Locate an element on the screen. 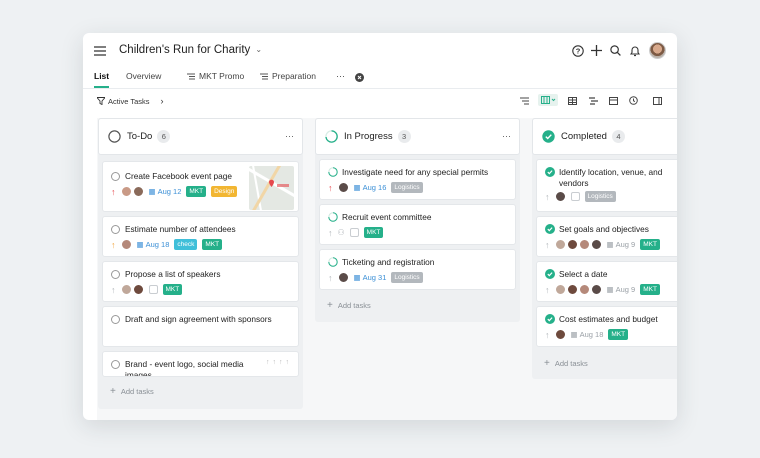 This screenshot has height=458, width=760. task-card: Select a date ↑ ▦ Aug 9 MKT is located at coordinates (606, 281).